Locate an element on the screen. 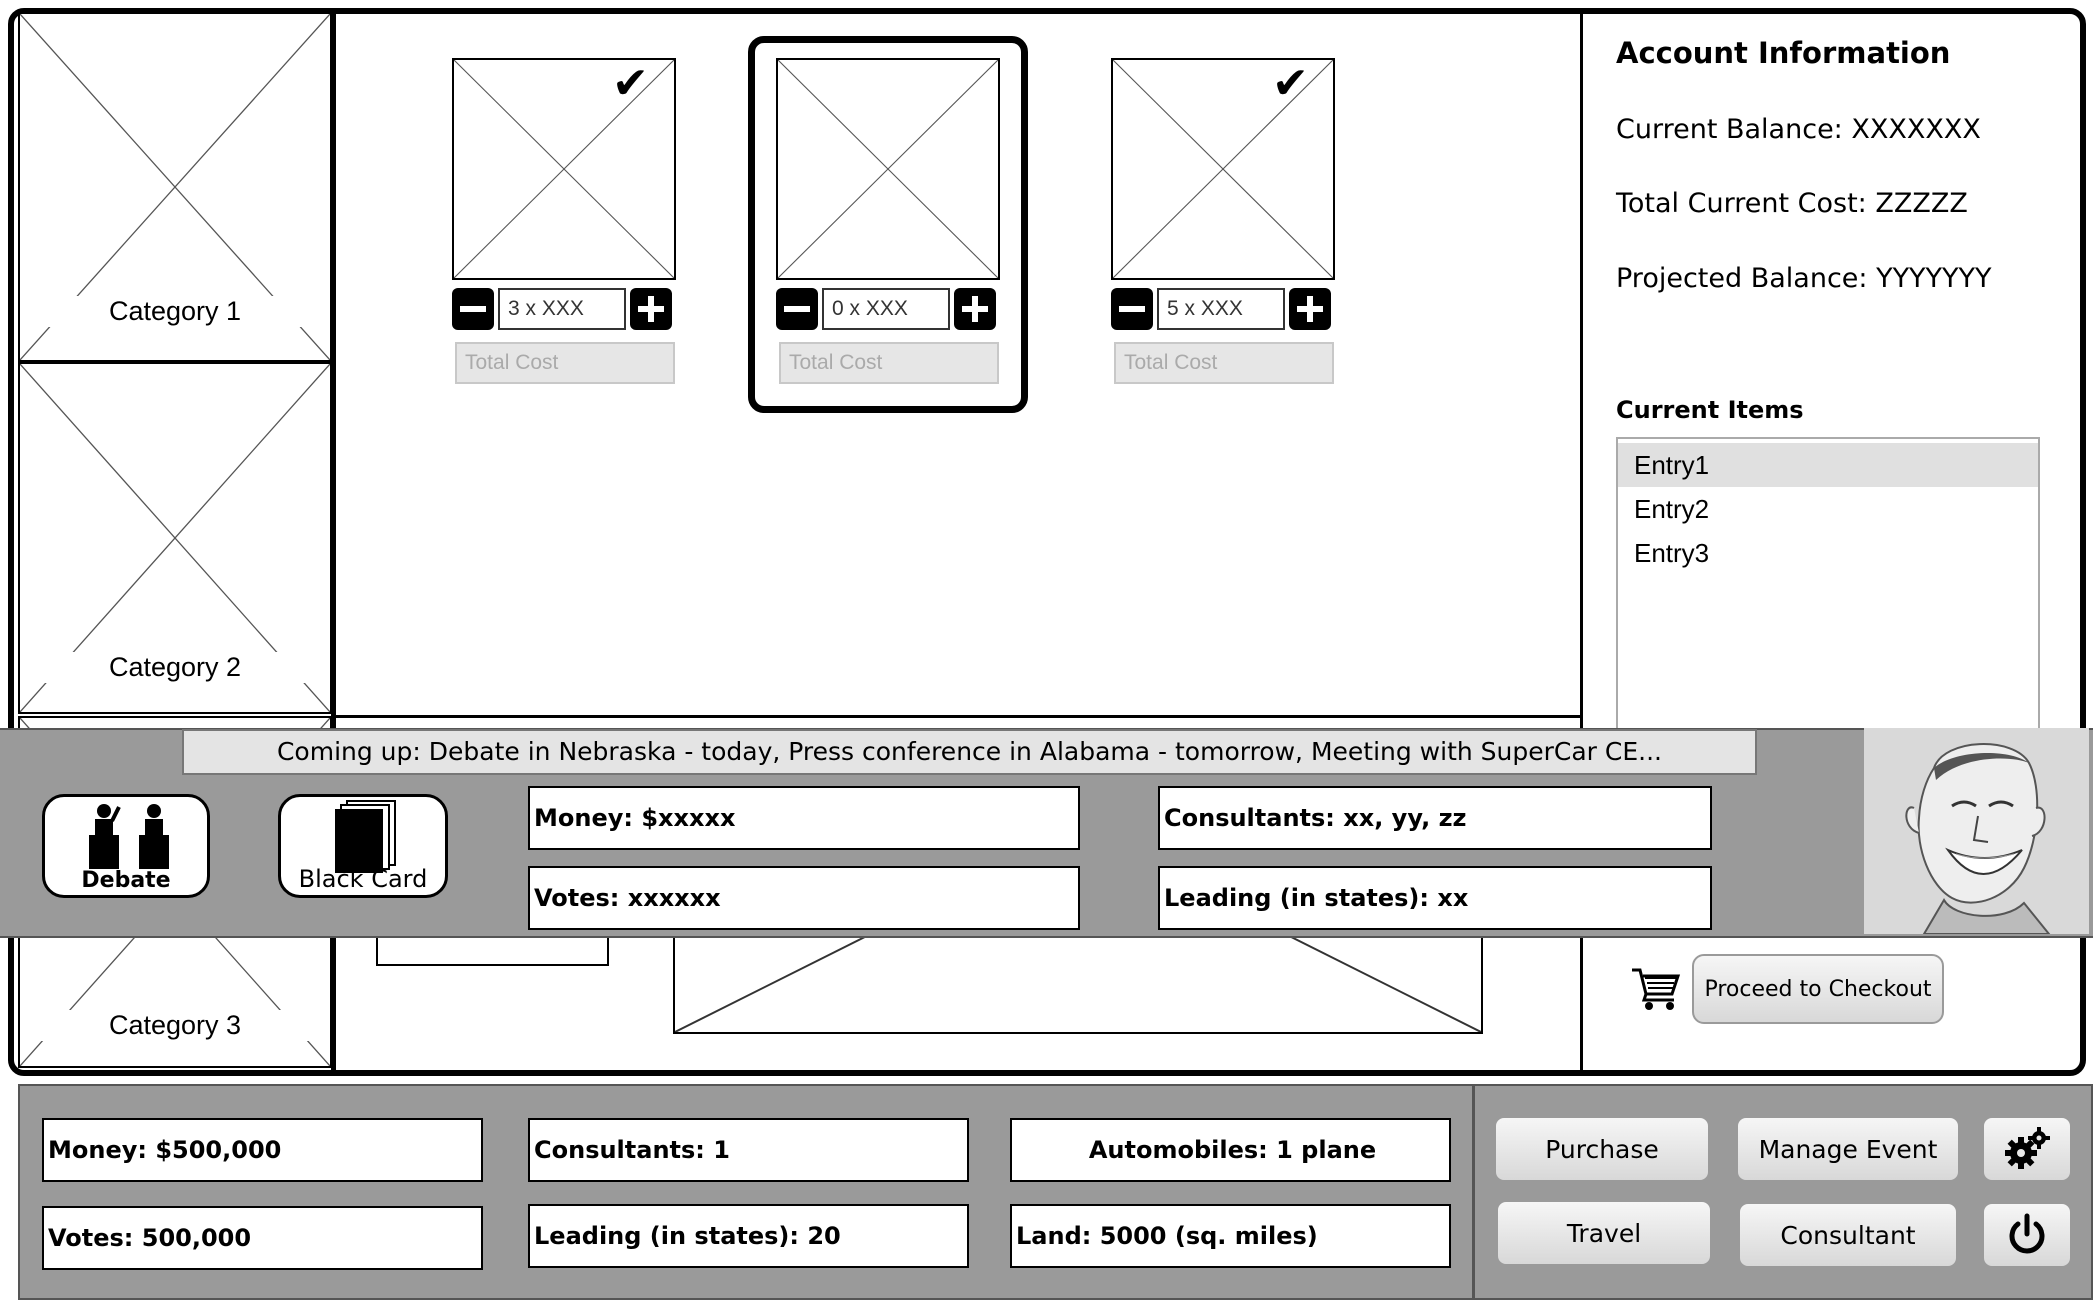 This screenshot has width=2093, height=1300. purchase-button: Purchase is located at coordinates (1602, 1149).